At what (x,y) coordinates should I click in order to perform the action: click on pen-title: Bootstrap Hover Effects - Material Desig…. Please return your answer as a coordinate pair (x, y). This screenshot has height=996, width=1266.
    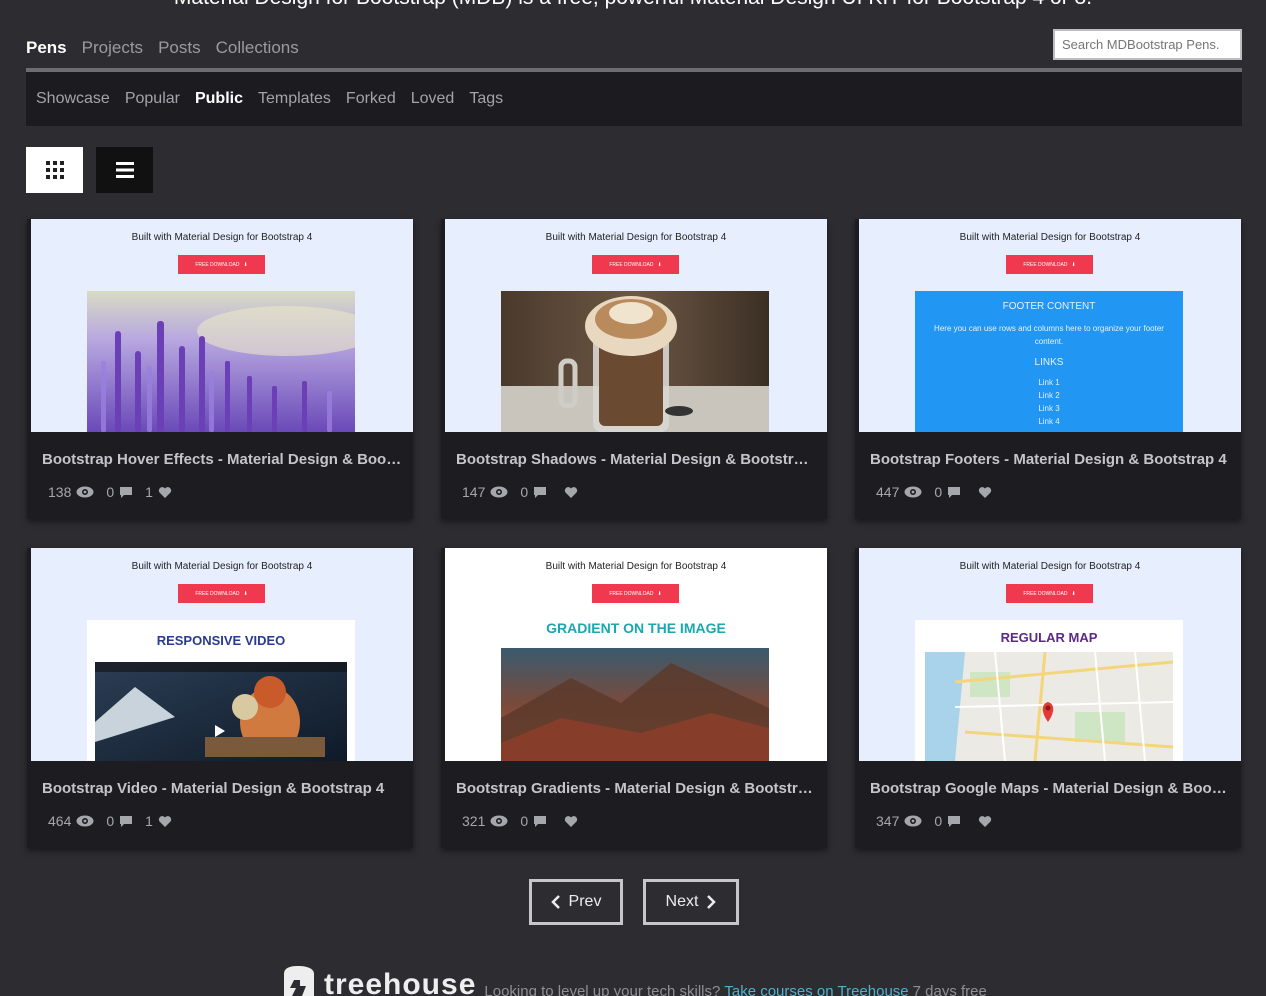
    Looking at the image, I should click on (222, 459).